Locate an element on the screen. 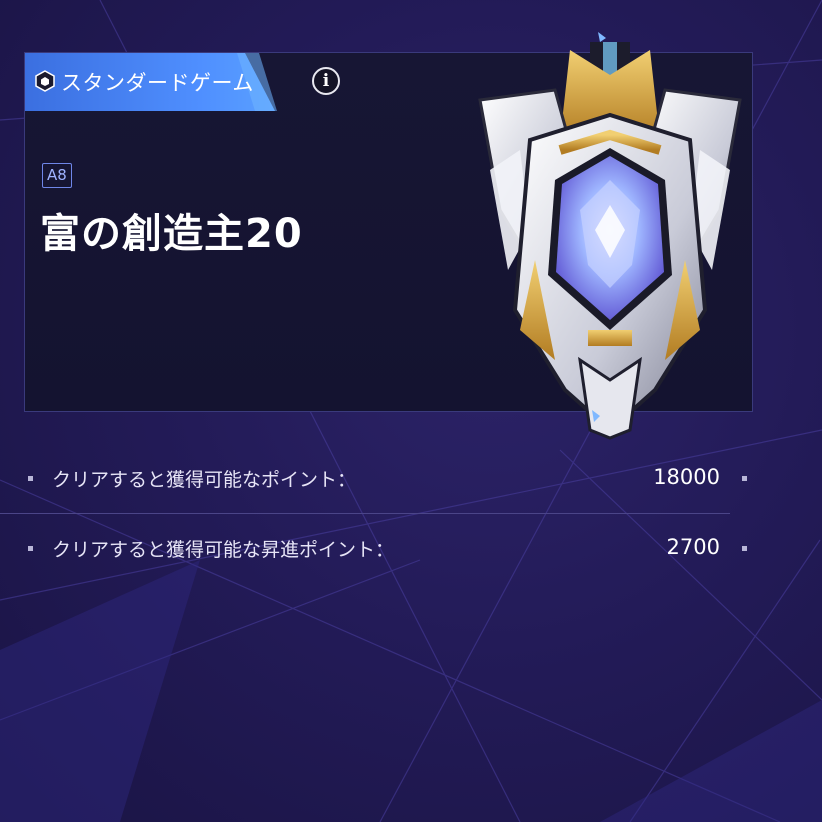  list-item: クリアすると獲得可能な昇進ポイント： 2700 is located at coordinates (404, 552).